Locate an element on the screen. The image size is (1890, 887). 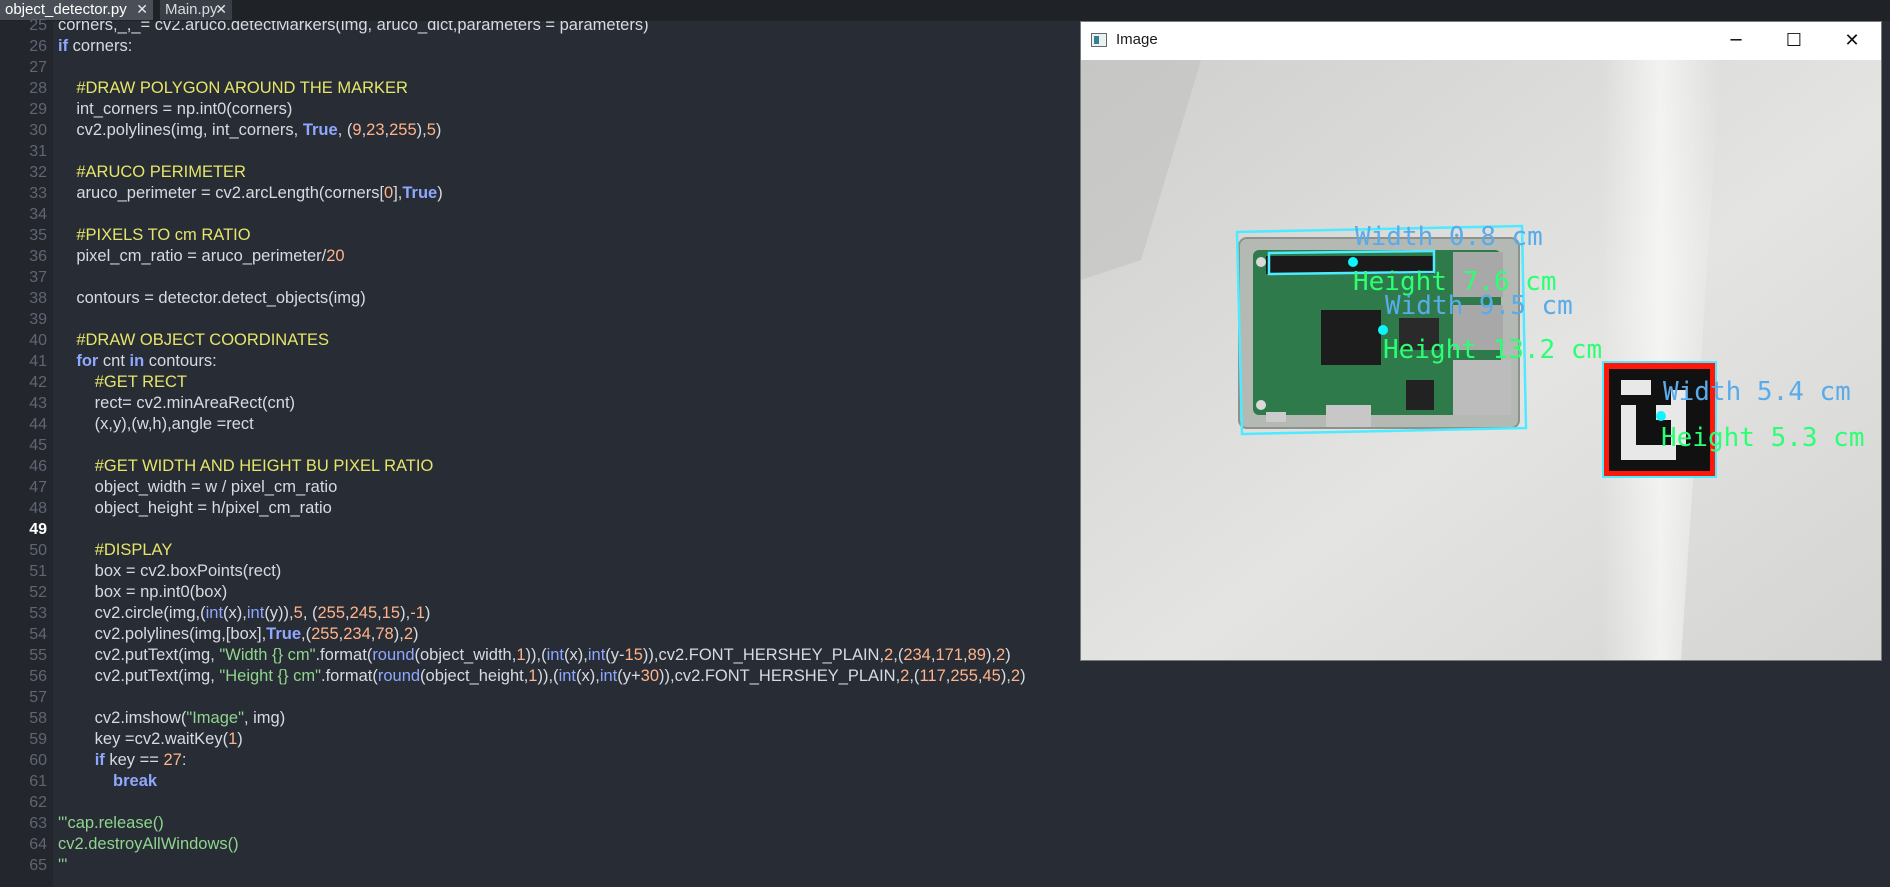
code-line: cv2.destroyAllWindows() is located at coordinates (148, 844).